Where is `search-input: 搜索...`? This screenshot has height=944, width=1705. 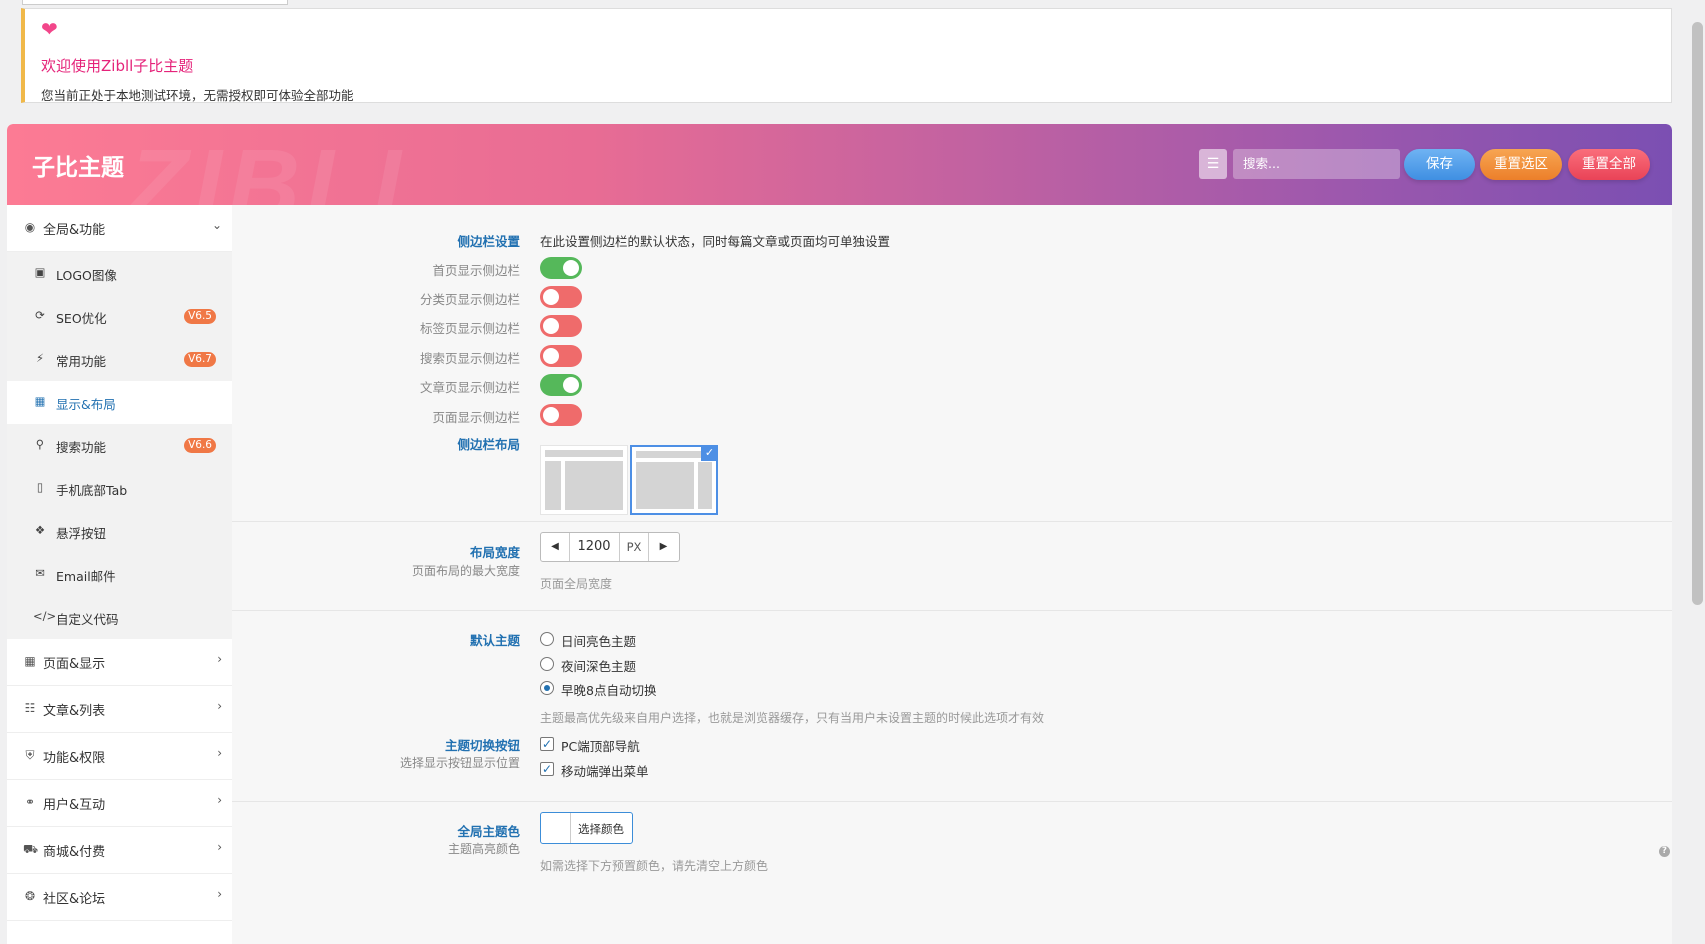
search-input: 搜索... is located at coordinates (1316, 164).